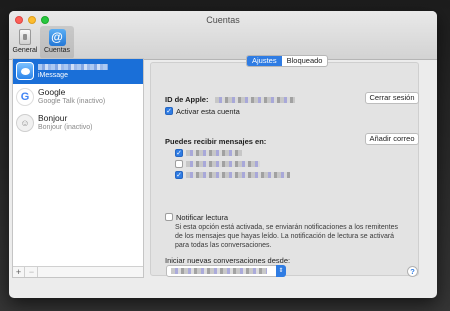 The image size is (450, 311). What do you see at coordinates (57, 50) in the screenshot?
I see `toolbar-accounts-label: Cuentas` at bounding box center [57, 50].